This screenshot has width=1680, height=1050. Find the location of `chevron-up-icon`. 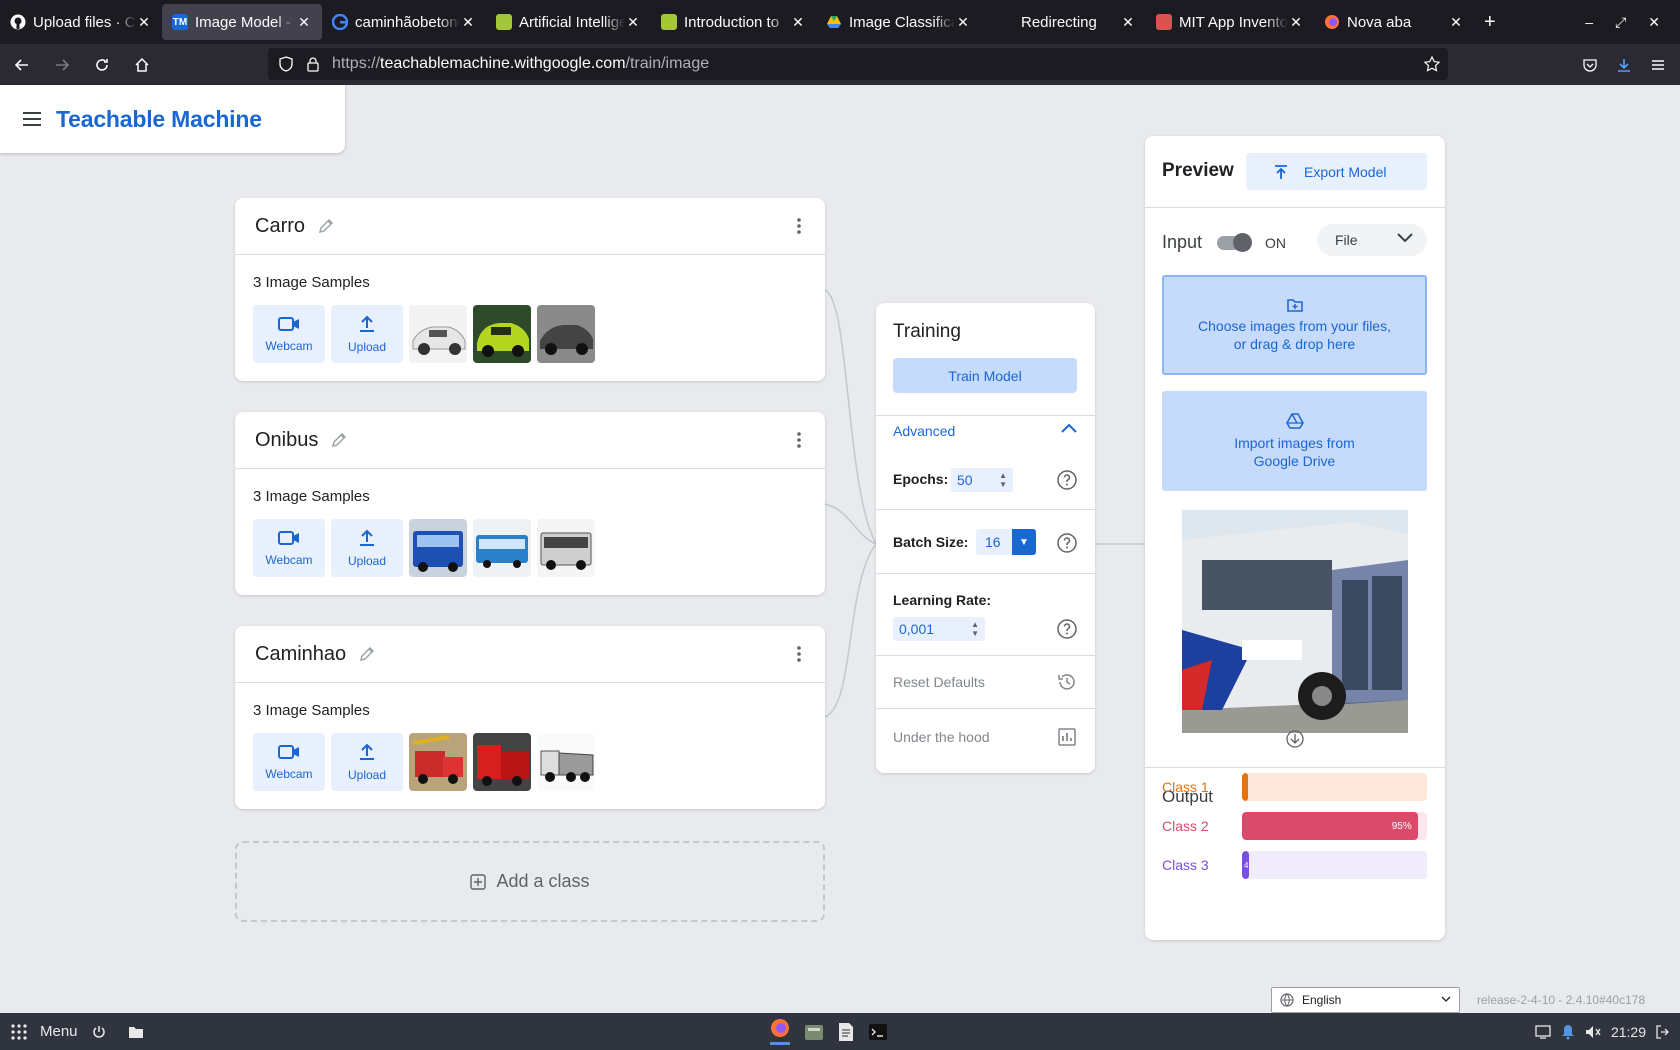

chevron-up-icon is located at coordinates (1069, 428).